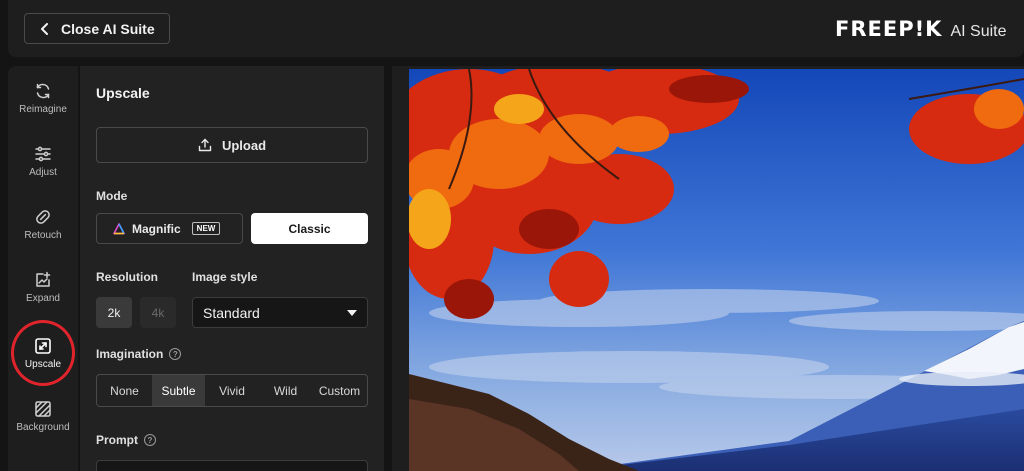 The image size is (1024, 471). I want to click on imagination-option-vivid: Vivid, so click(232, 390).